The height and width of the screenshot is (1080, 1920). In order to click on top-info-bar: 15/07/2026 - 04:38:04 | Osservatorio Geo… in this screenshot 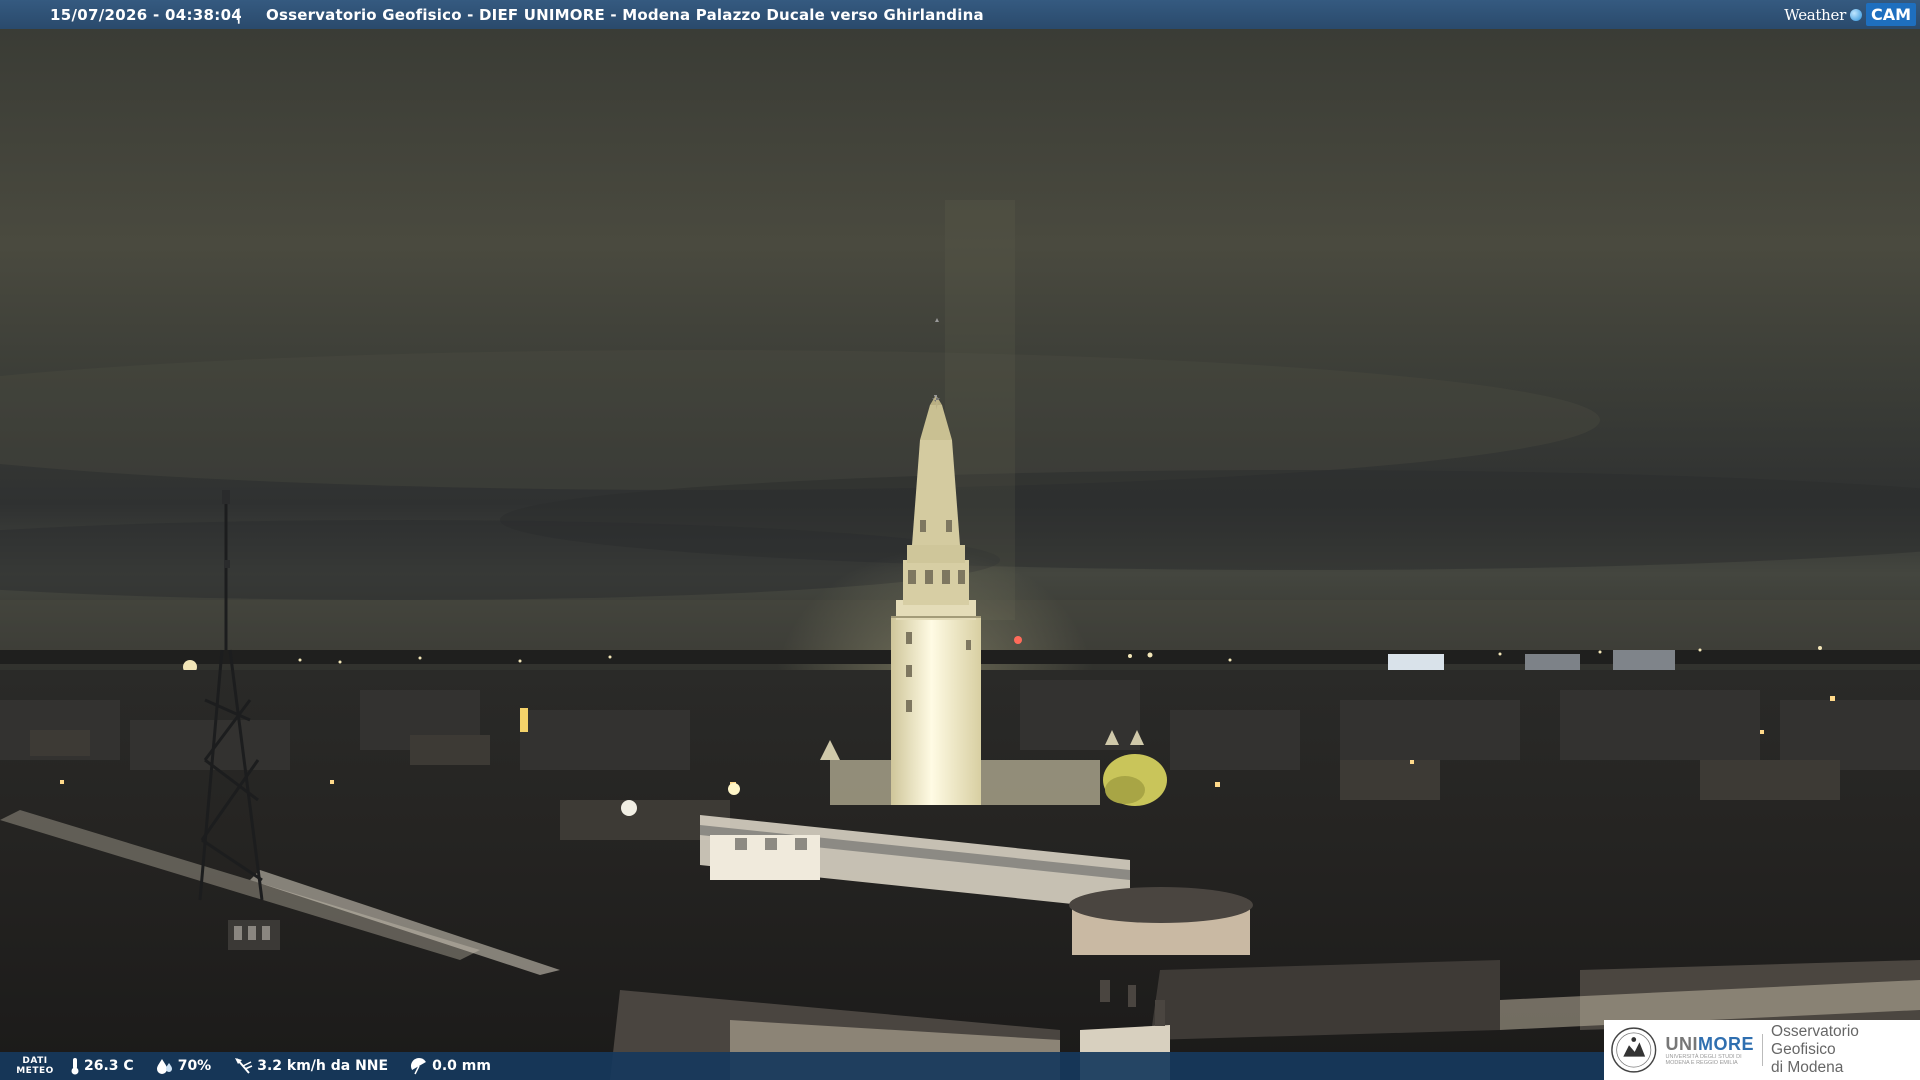, I will do `click(960, 14)`.